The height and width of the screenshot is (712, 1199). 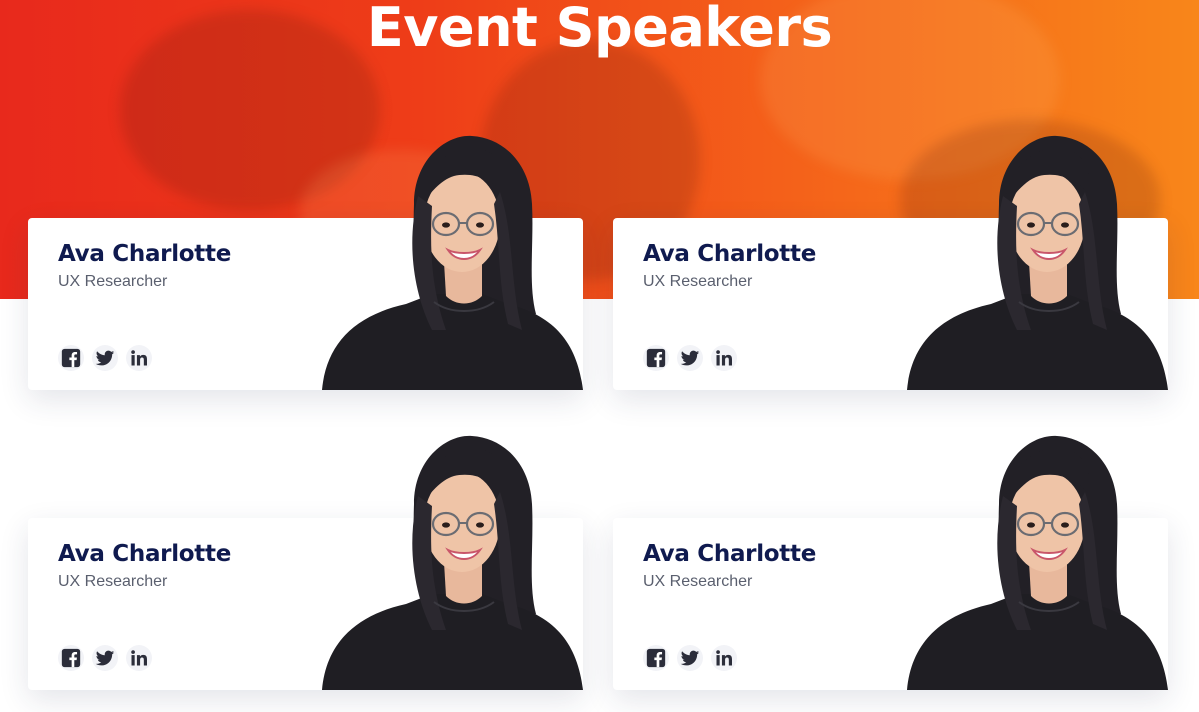 I want to click on section-title: Event Speakers, so click(x=599, y=29).